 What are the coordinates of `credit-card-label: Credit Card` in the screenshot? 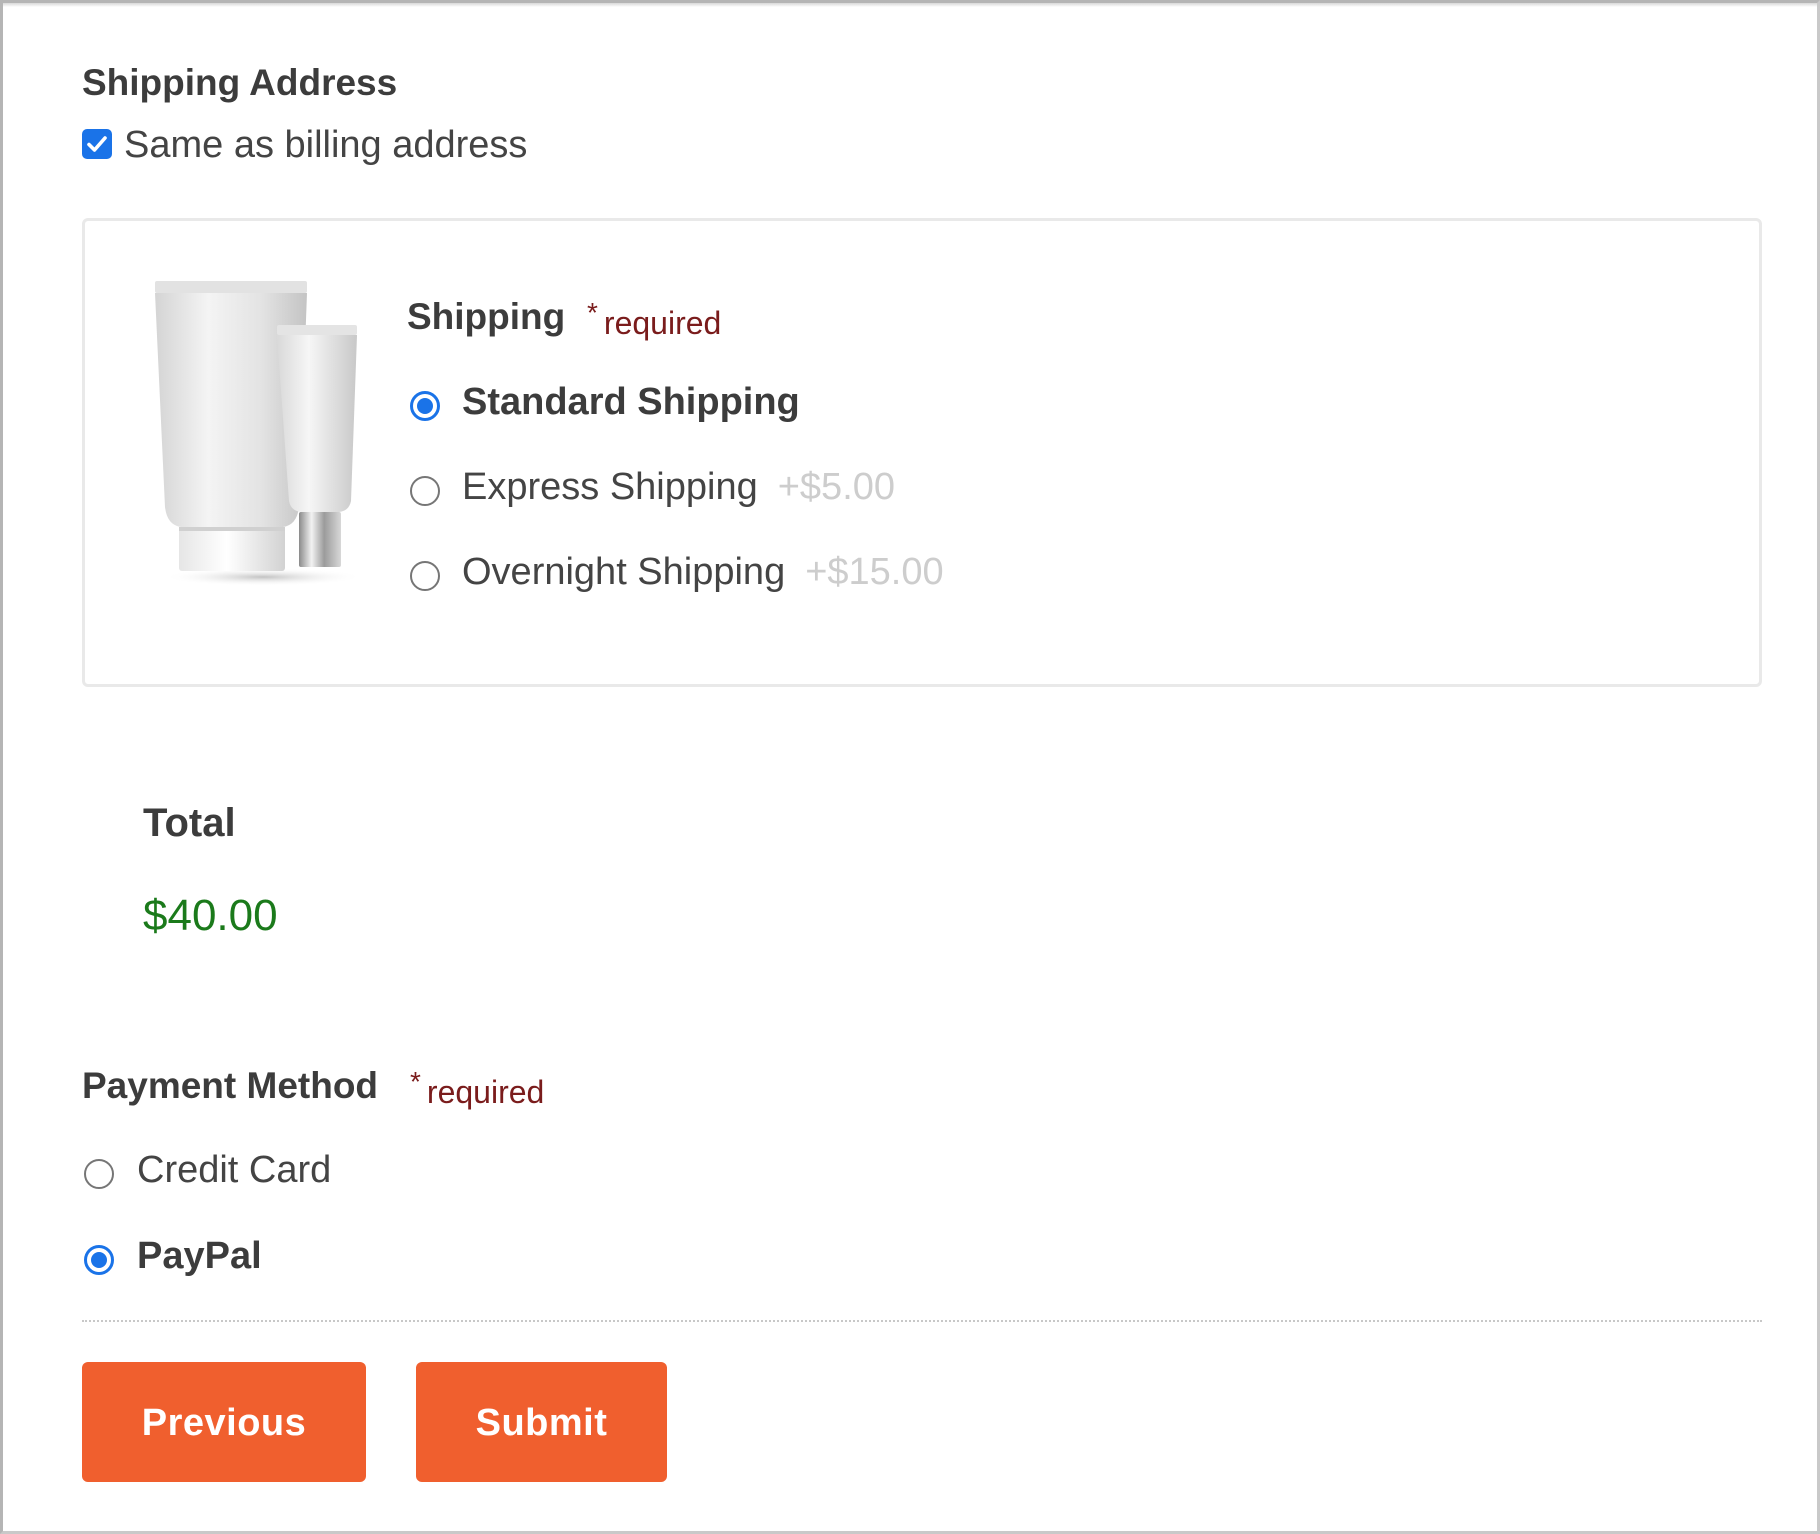 It's located at (234, 1170).